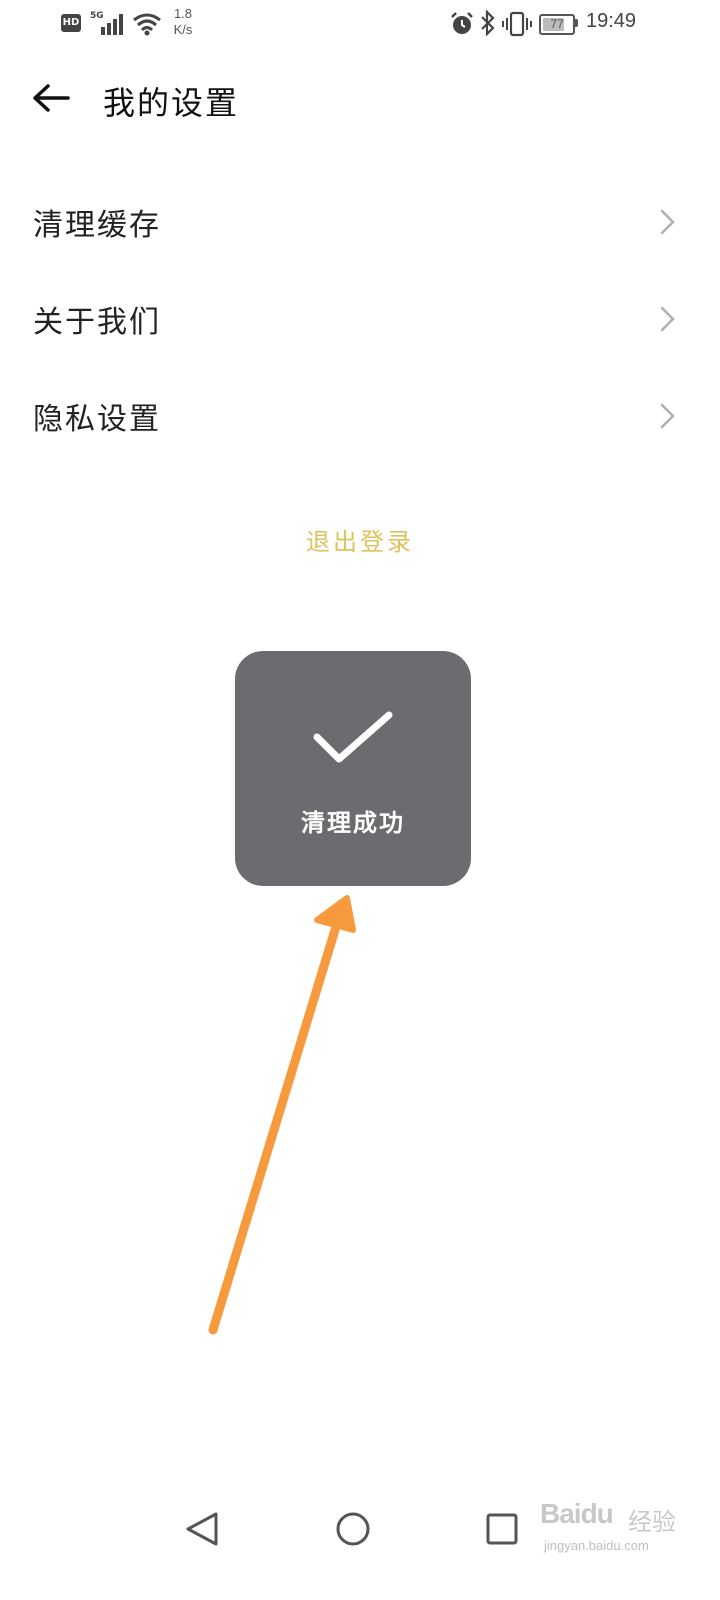 Image resolution: width=720 pixels, height=1600 pixels. Describe the element at coordinates (577, 1513) in the screenshot. I see `watermark-brand: Baidu` at that location.